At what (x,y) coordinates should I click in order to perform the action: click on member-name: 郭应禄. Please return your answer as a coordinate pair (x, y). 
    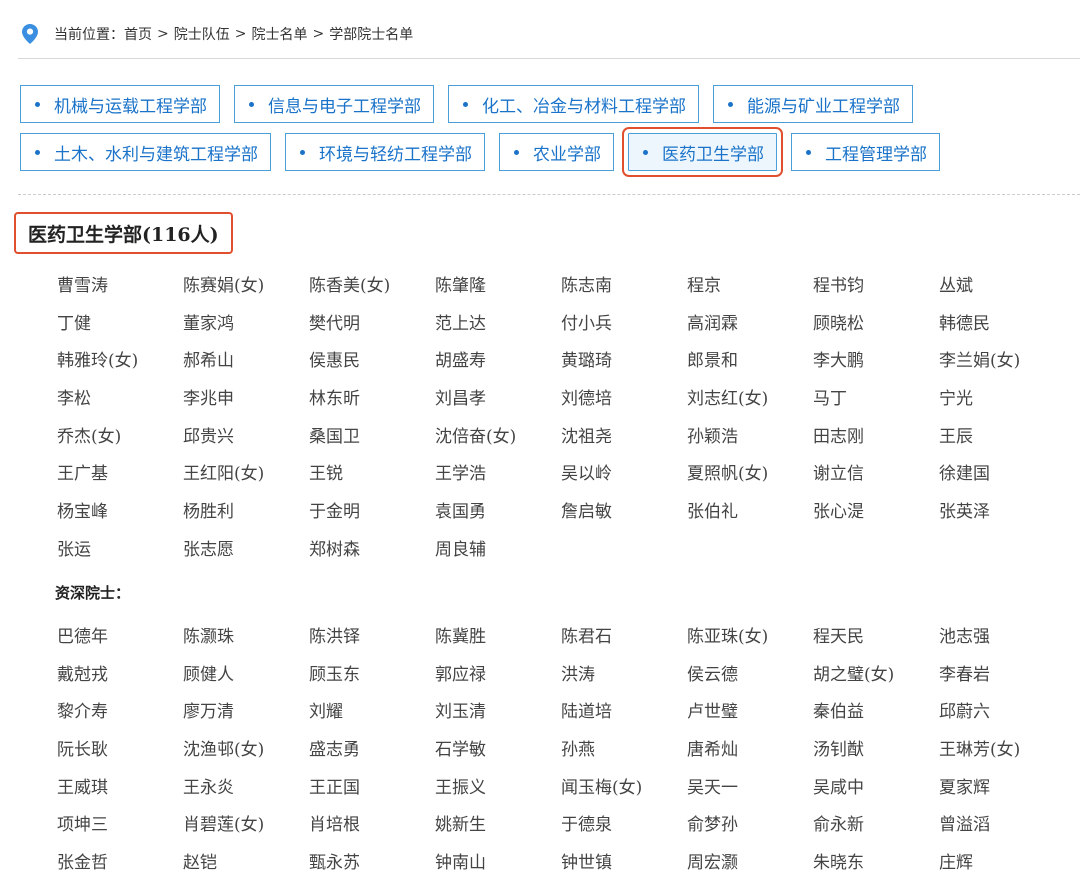
    Looking at the image, I should click on (498, 680).